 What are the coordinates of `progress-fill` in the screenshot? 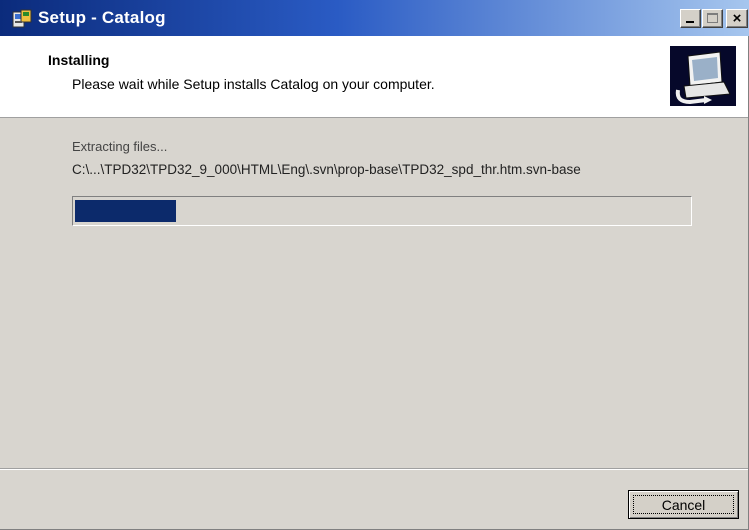 It's located at (125, 211).